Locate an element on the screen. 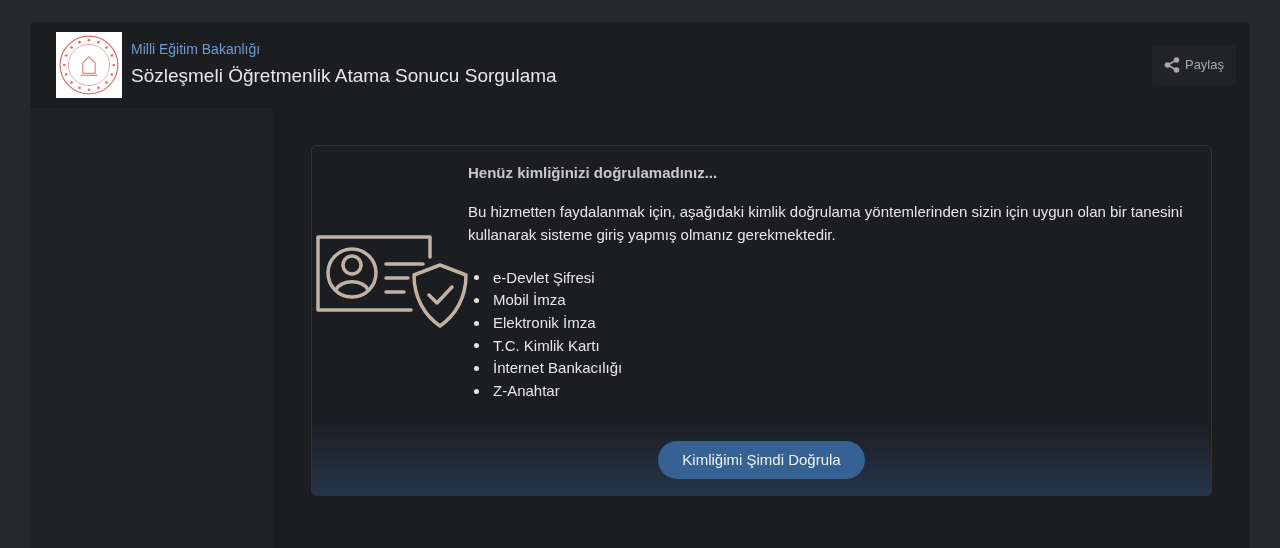 The width and height of the screenshot is (1280, 548). method-item: T.C. Kimlik Kartı is located at coordinates (546, 345).